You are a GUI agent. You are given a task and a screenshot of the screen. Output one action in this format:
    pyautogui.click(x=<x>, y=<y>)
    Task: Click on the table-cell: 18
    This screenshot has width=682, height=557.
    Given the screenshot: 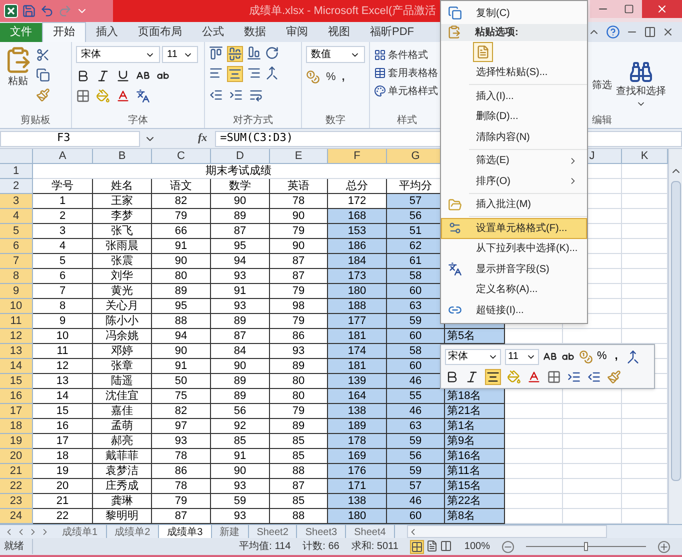 What is the action you would take?
    pyautogui.click(x=63, y=456)
    